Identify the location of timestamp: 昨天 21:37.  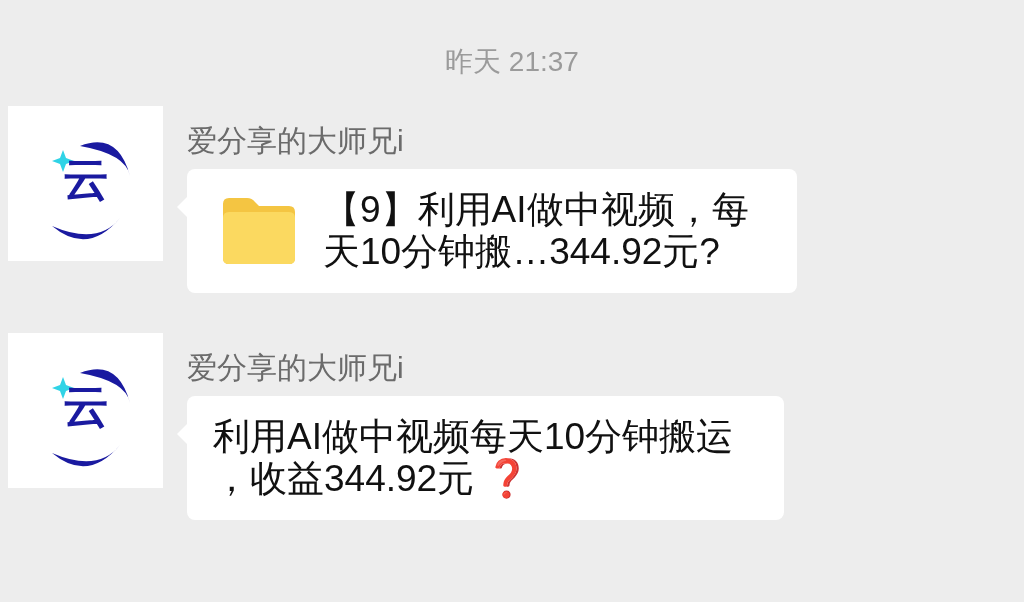
(512, 62).